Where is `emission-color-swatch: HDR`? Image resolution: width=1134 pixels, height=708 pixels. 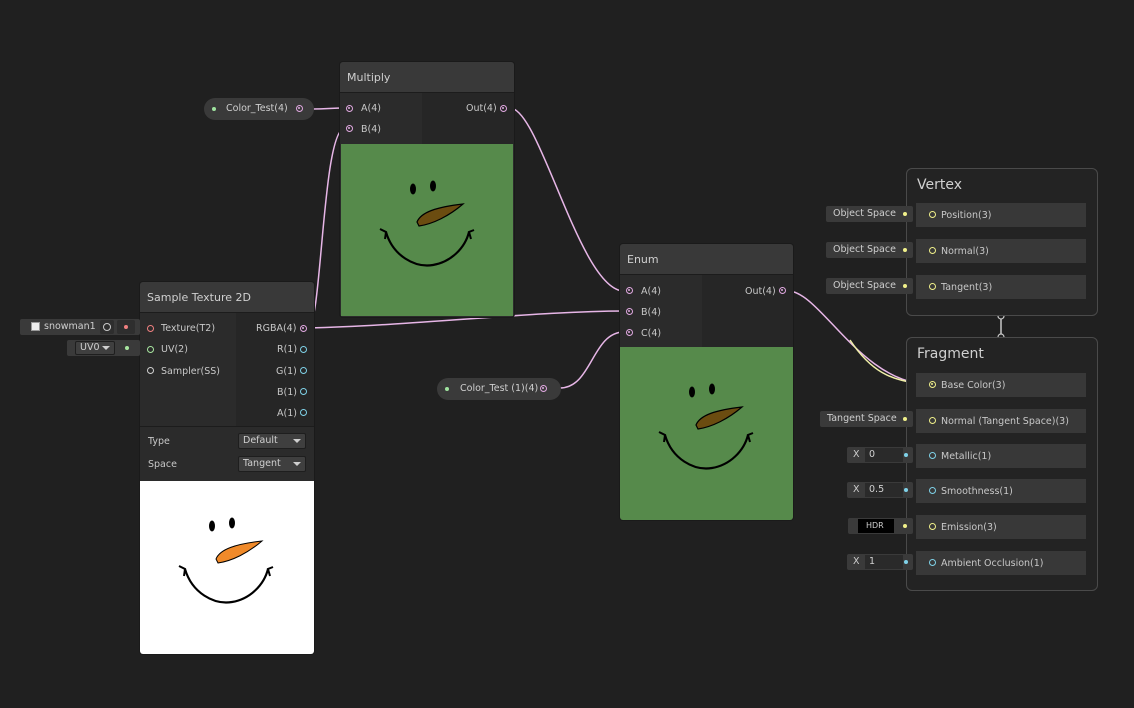 emission-color-swatch: HDR is located at coordinates (876, 526).